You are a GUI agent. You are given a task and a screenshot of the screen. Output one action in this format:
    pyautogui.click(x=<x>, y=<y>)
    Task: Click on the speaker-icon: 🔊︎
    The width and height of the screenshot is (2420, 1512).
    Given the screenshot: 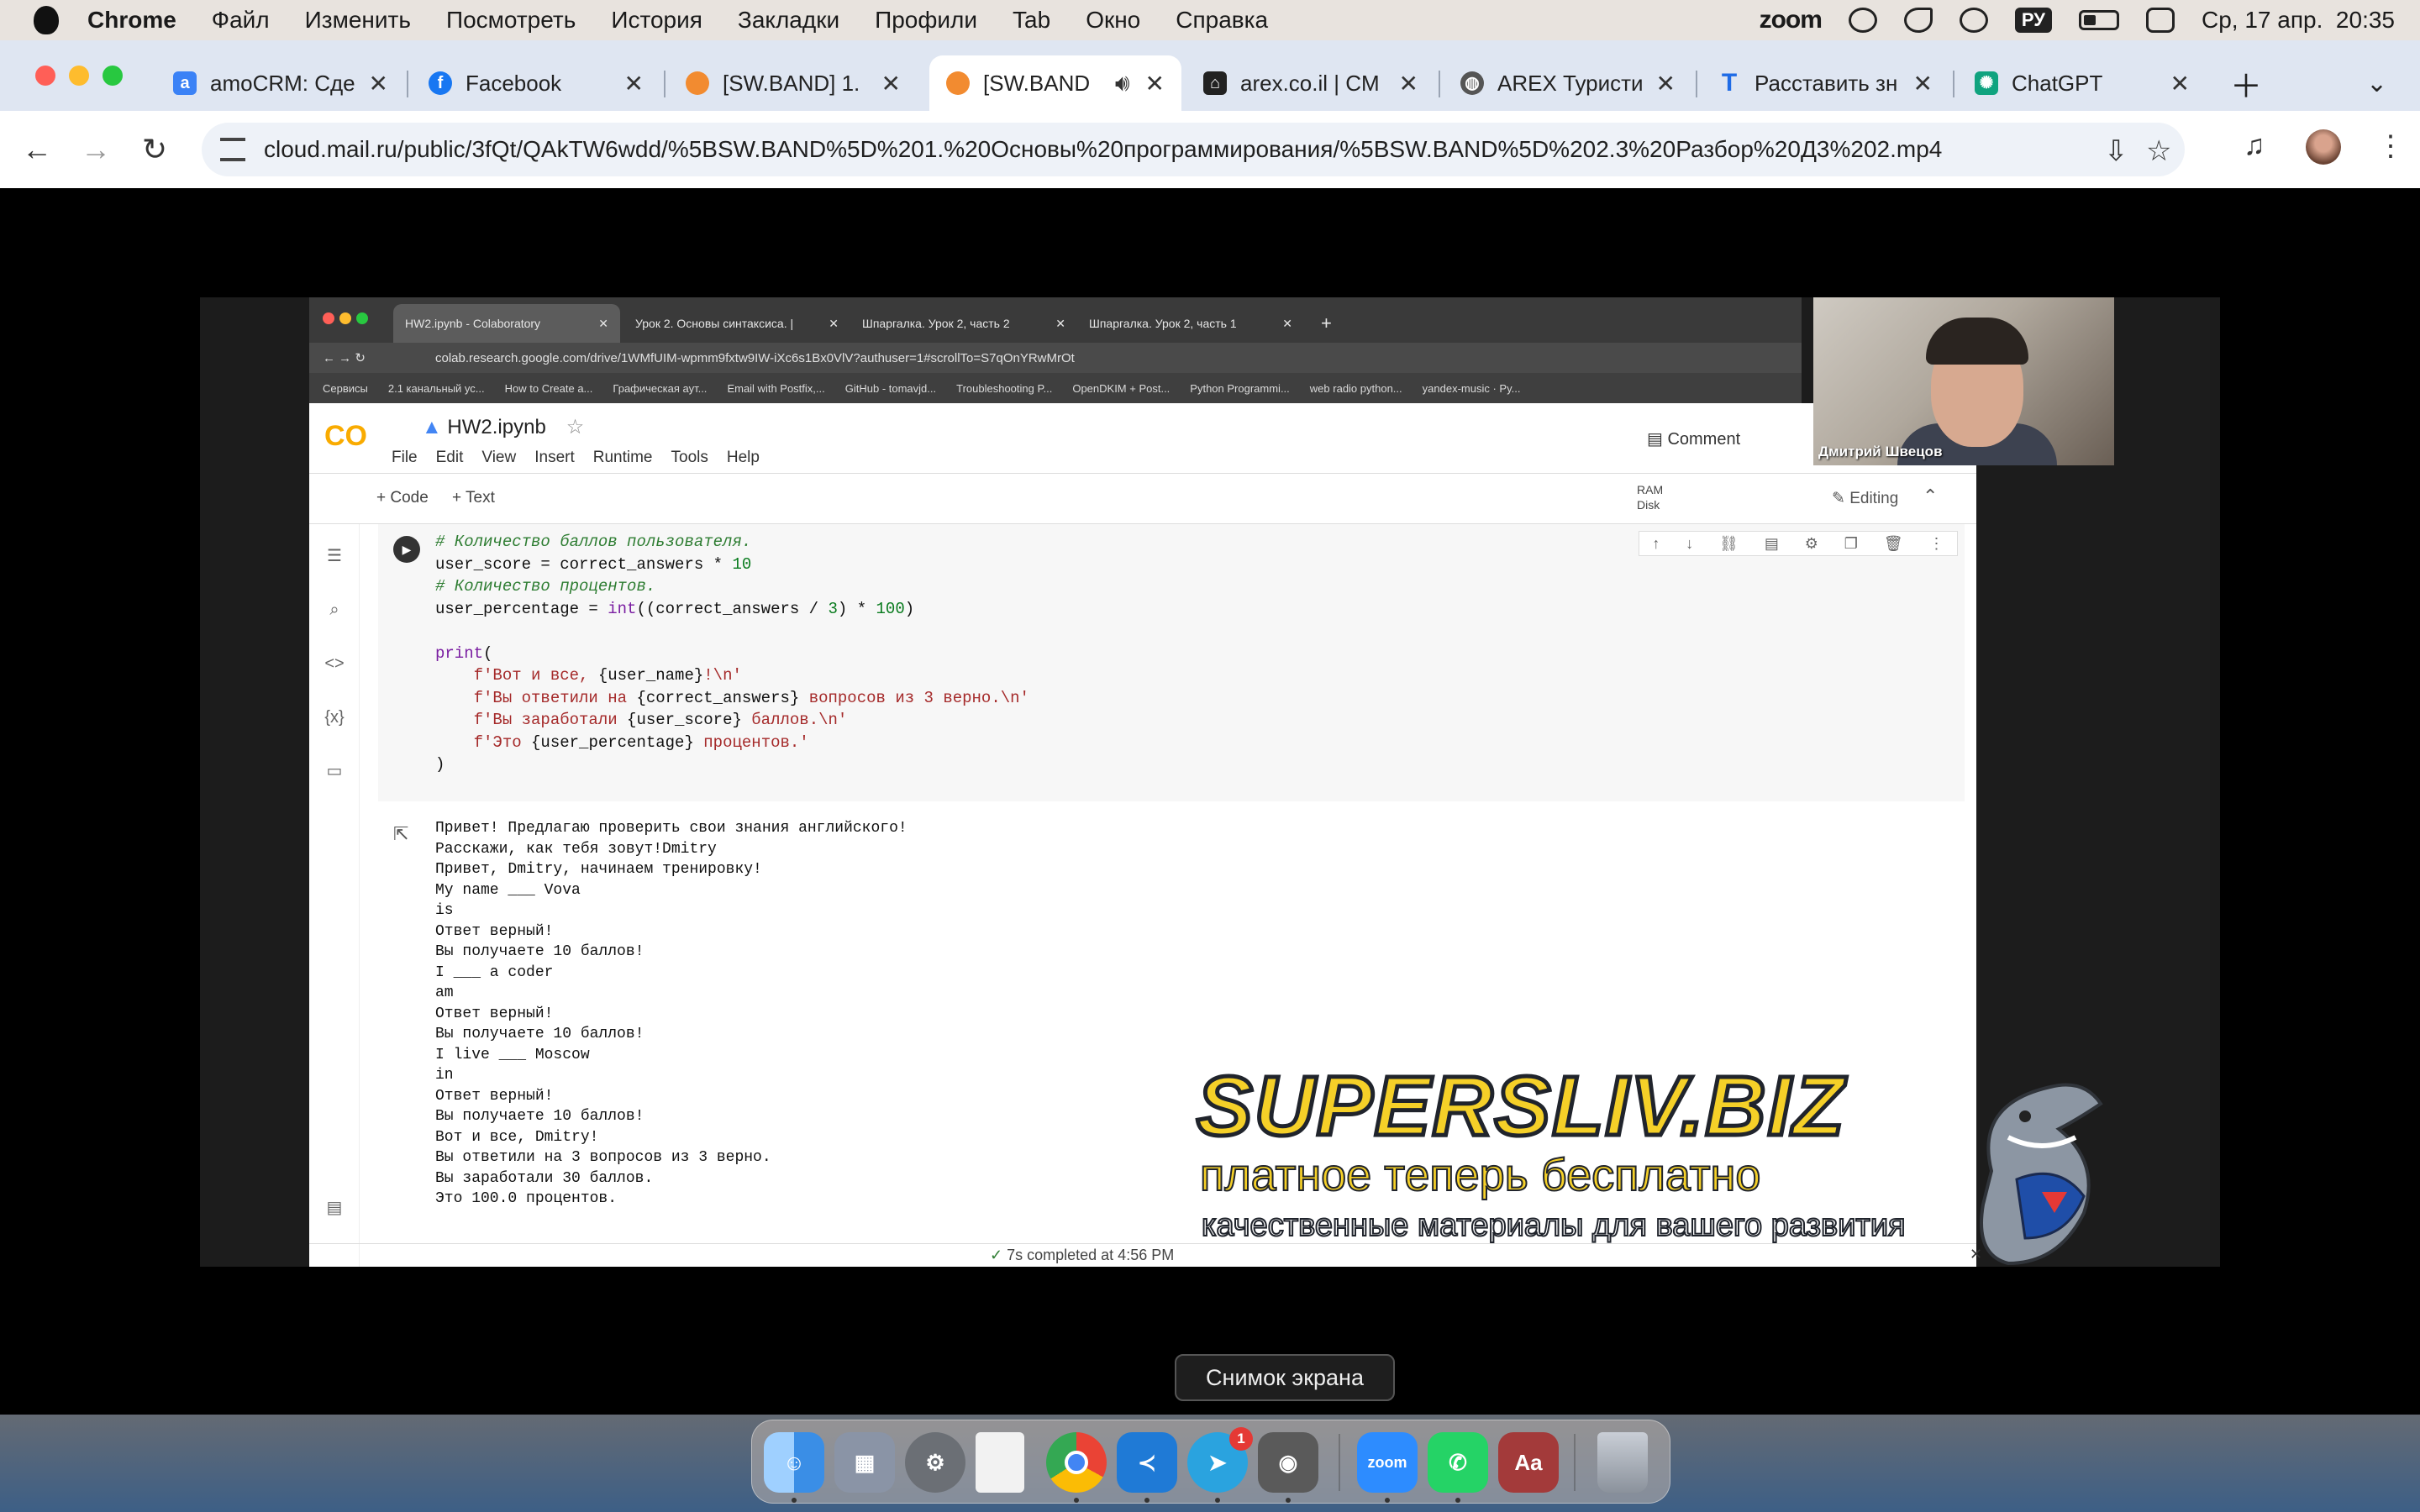 What is the action you would take?
    pyautogui.click(x=1122, y=83)
    